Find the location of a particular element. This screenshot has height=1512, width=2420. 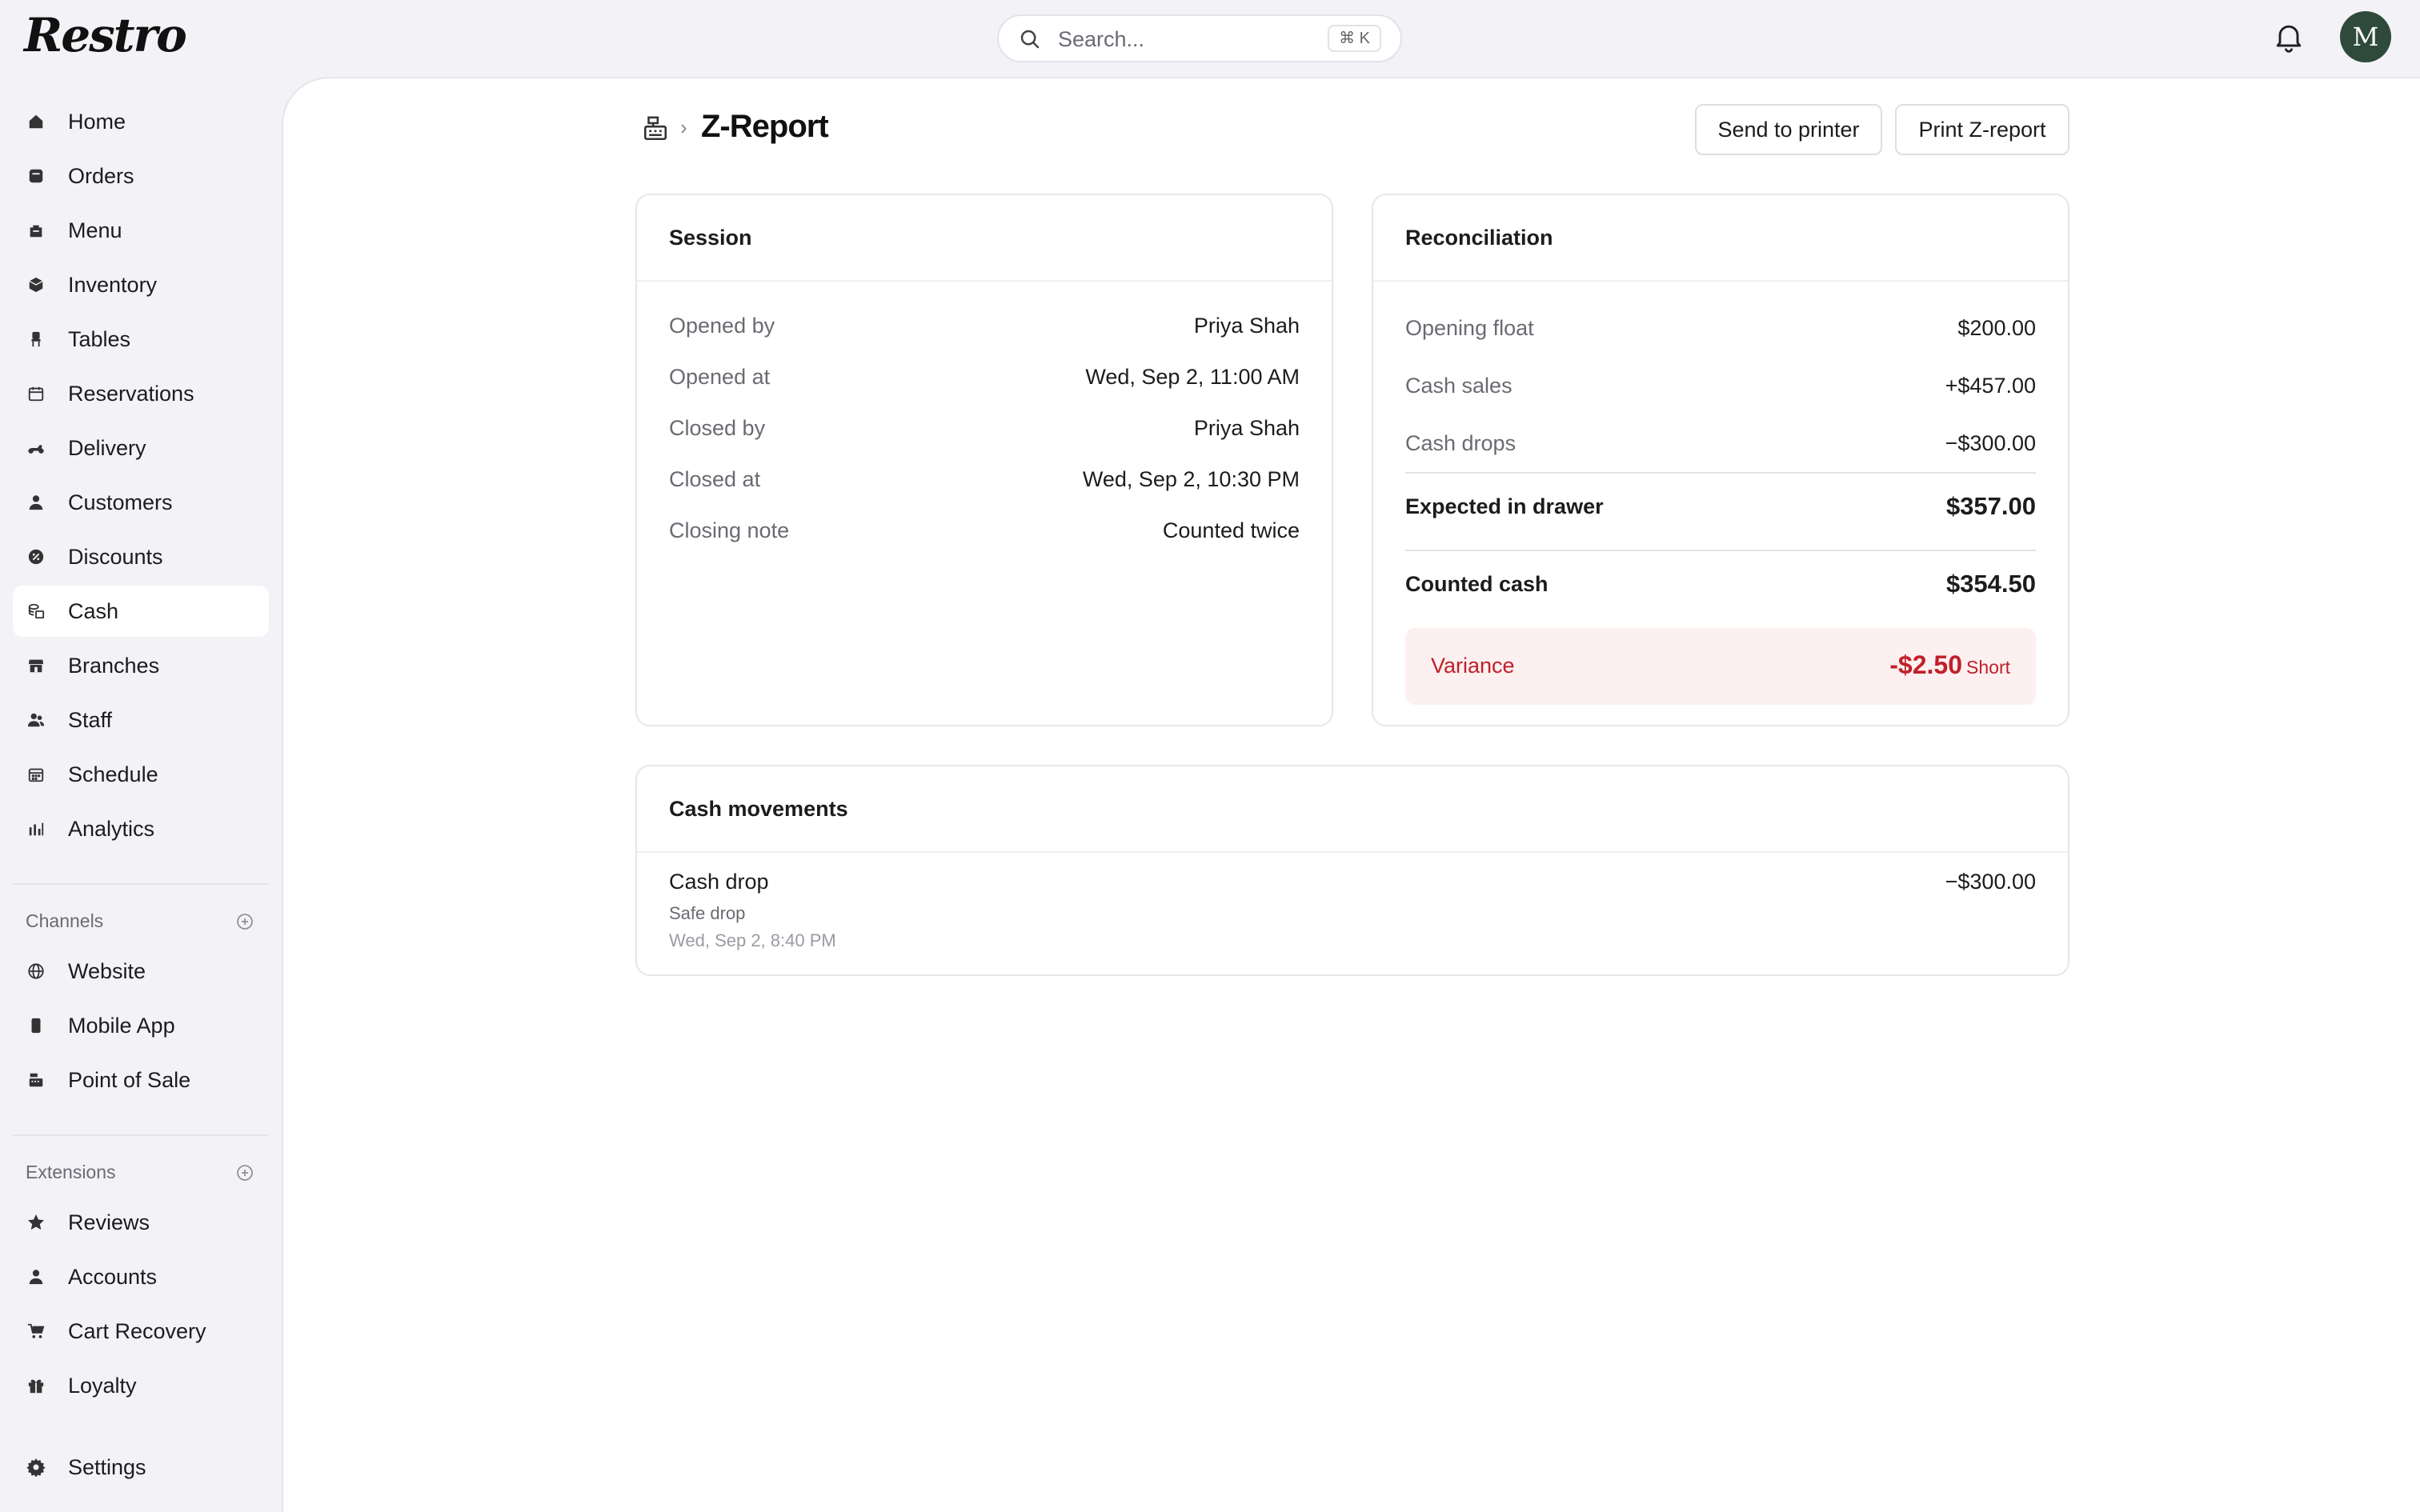

reconciliation-card-title: Reconciliation is located at coordinates (1479, 238).